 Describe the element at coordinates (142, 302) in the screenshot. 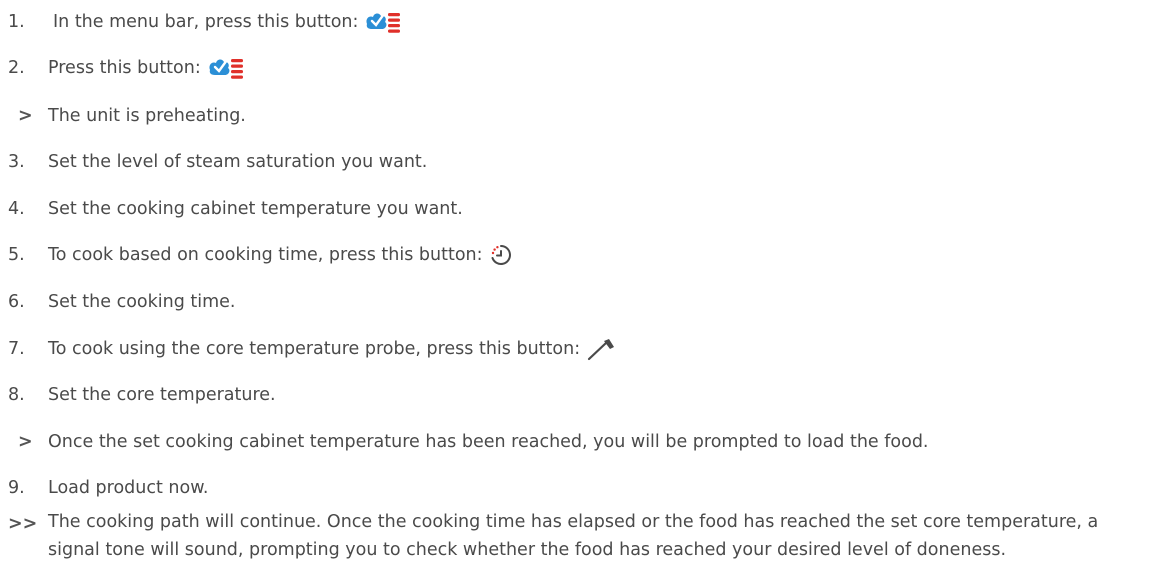

I see `step-text: Set the cooking time.` at that location.